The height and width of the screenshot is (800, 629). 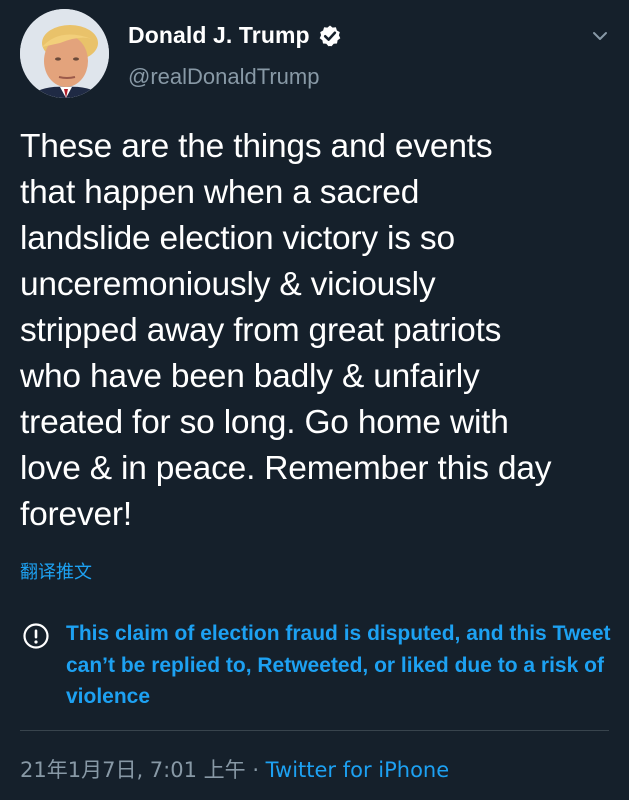 I want to click on avatar, so click(x=64, y=53).